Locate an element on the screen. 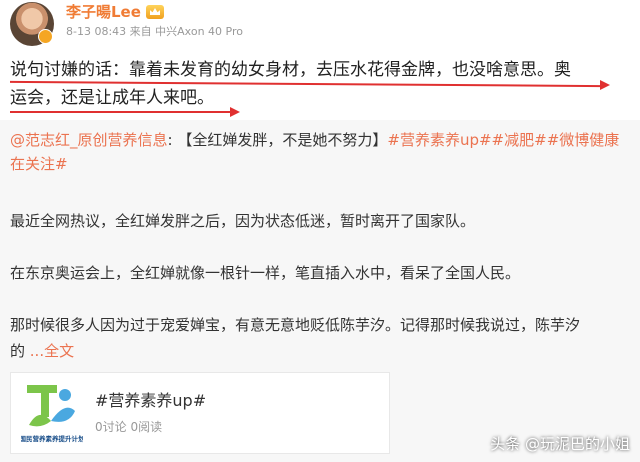  repost-paragraph-2: 在东京奥运会上，全红婵就像一根针一样，笔直插入水中，看呆了全国人民。 is located at coordinates (265, 273).